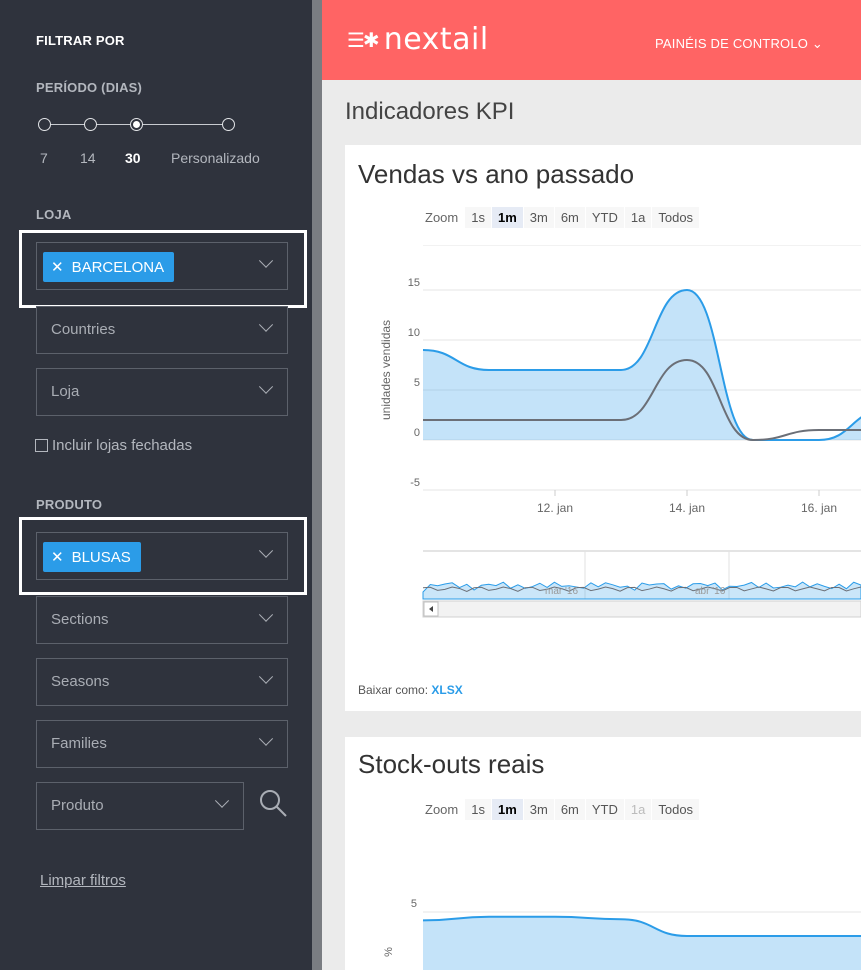 This screenshot has height=970, width=861. I want to click on dashboards-menu: PAINÉIS DE CONTROLO ⌄, so click(739, 44).